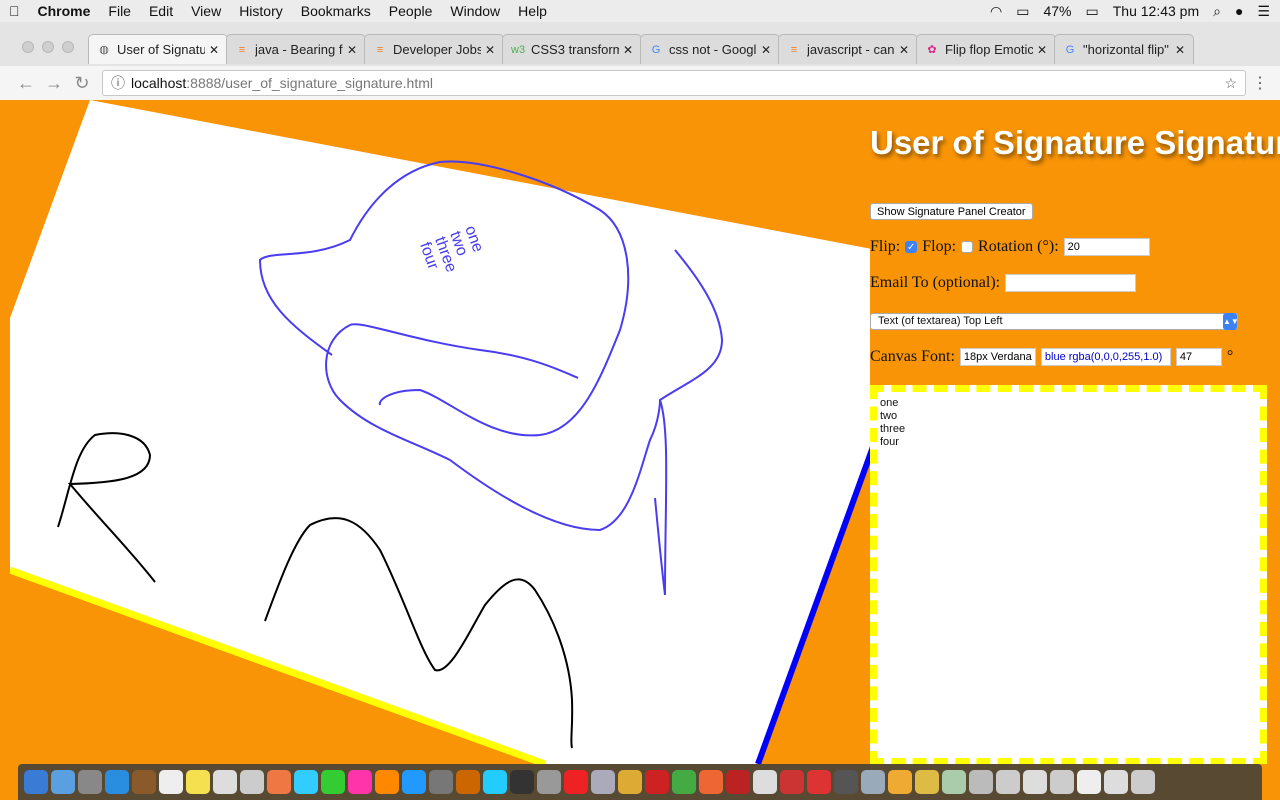 The width and height of the screenshot is (1280, 800). I want to click on close-window-button, so click(28, 47).